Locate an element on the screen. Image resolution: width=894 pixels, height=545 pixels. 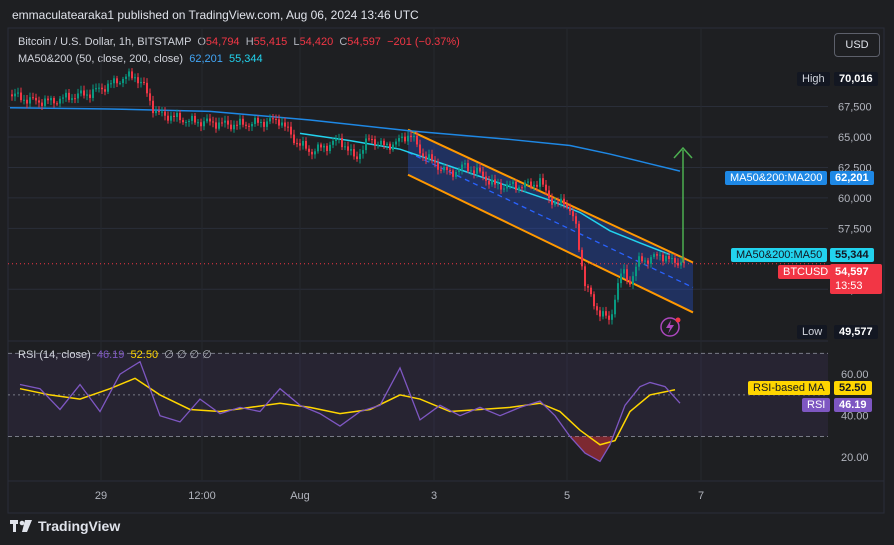
rsi-tick-label: 60.00 is located at coordinates (855, 375).